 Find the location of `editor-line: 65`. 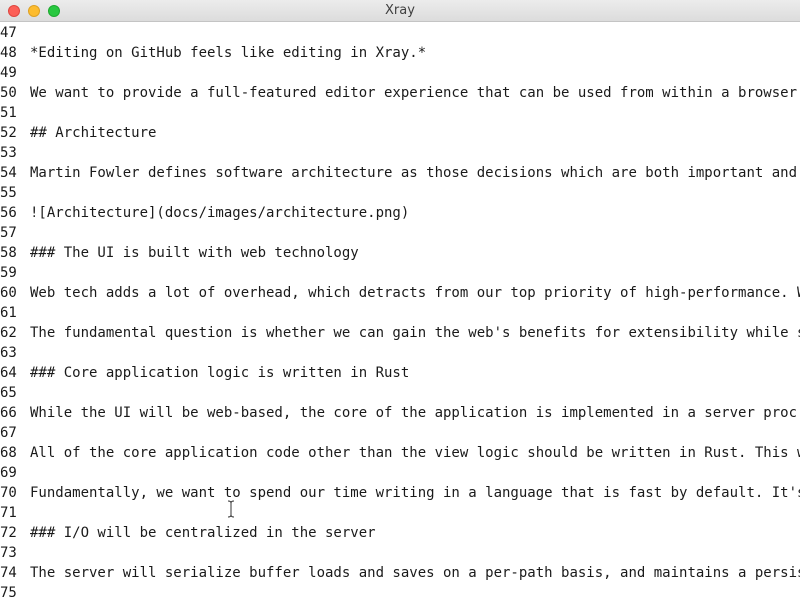

editor-line: 65 is located at coordinates (400, 393).